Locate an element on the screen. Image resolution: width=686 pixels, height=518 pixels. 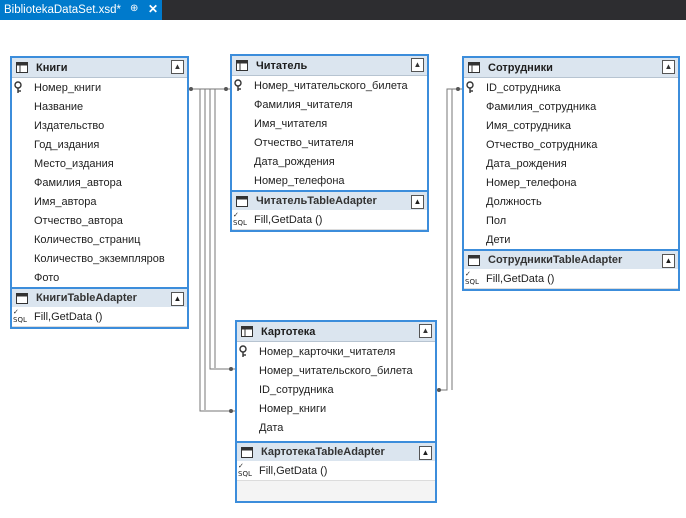
adapter-name: КнигиTableAdapter is located at coordinates (86, 298).